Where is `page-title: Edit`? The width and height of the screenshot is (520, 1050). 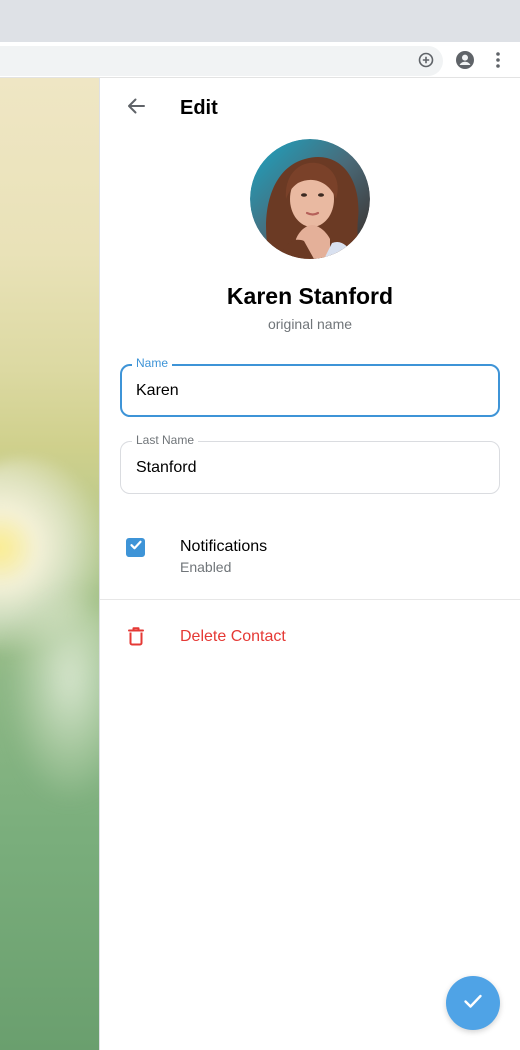 page-title: Edit is located at coordinates (199, 108).